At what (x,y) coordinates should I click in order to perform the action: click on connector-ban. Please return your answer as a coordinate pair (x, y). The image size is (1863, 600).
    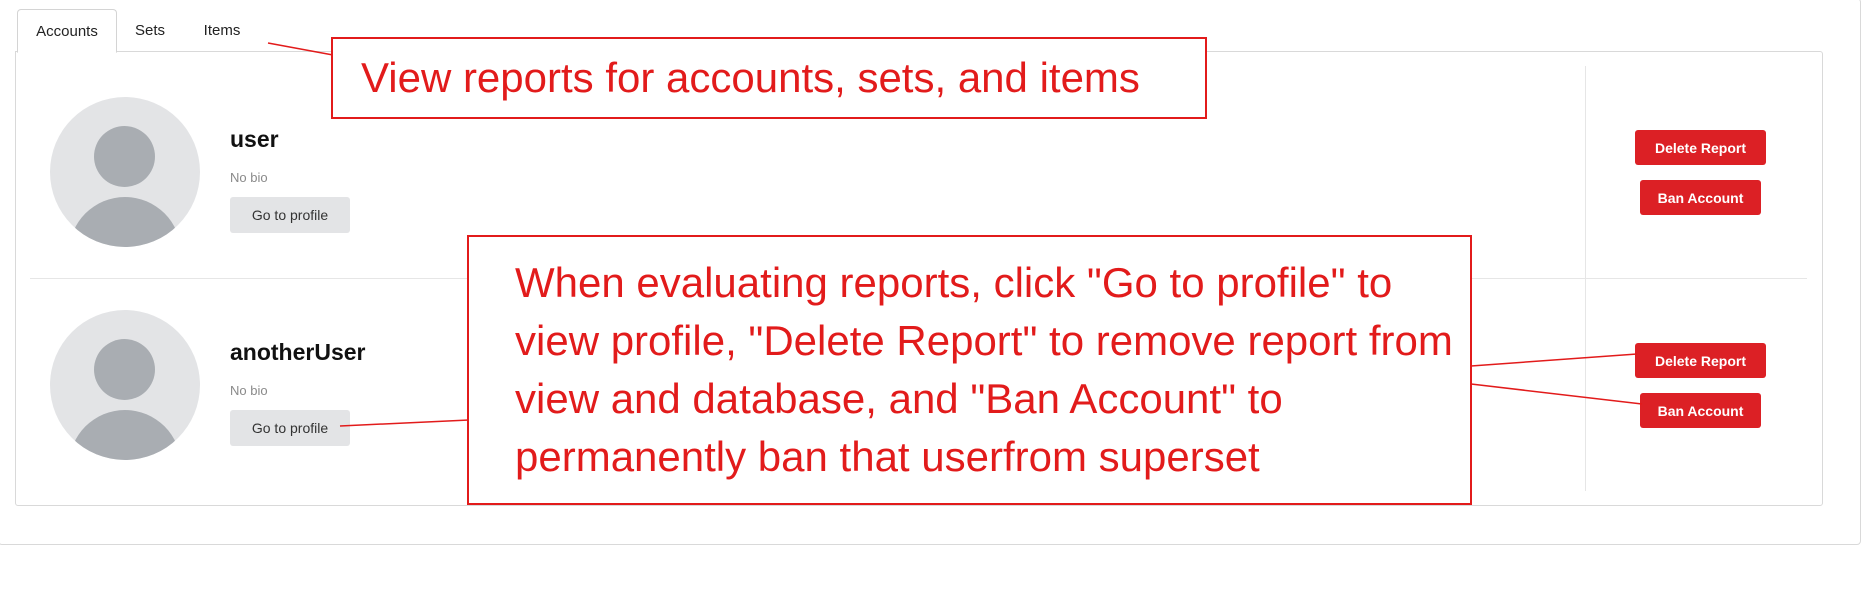
    Looking at the image, I should click on (1556, 394).